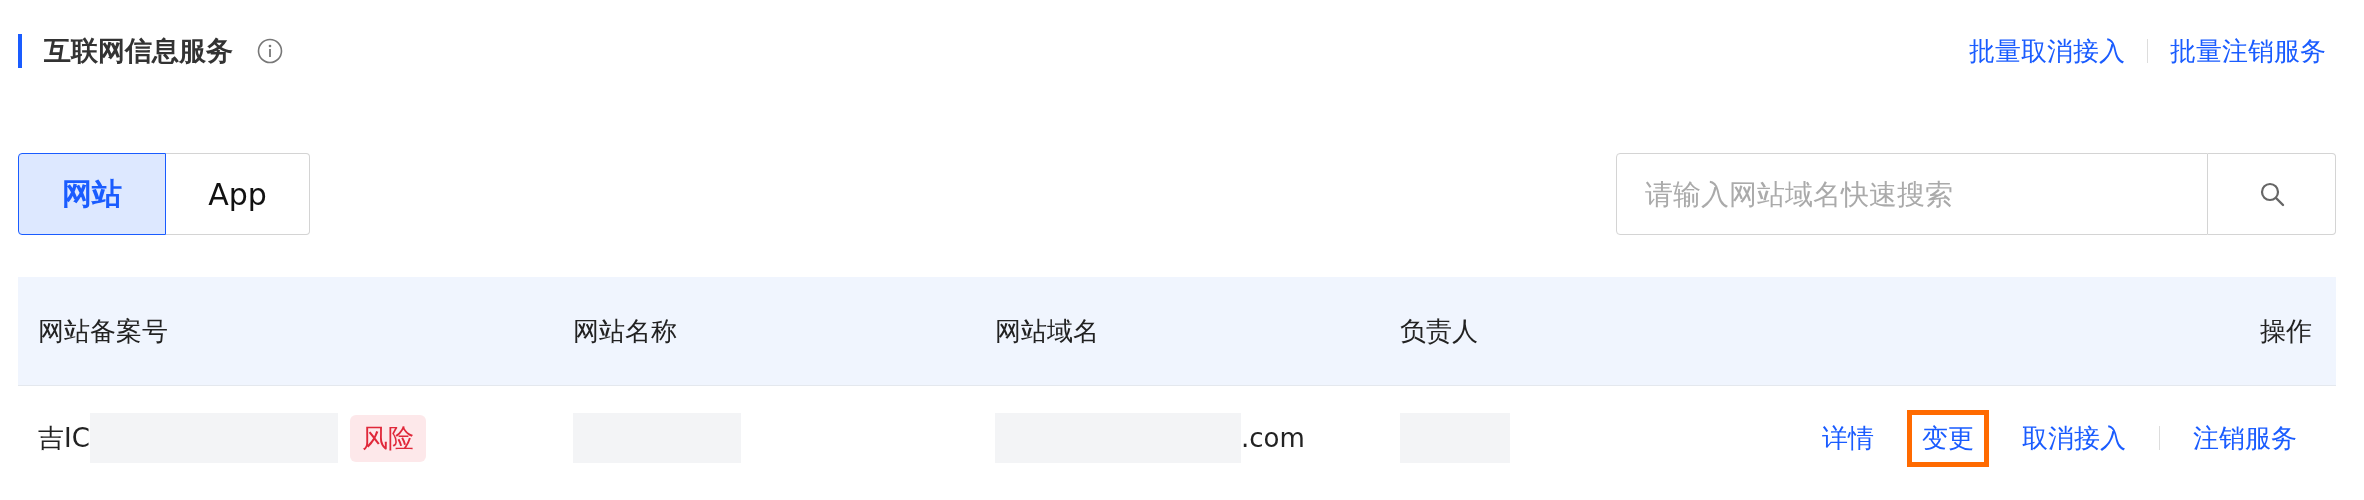 This screenshot has height=500, width=2364. Describe the element at coordinates (1439, 331) in the screenshot. I see `column-header: 负责人` at that location.